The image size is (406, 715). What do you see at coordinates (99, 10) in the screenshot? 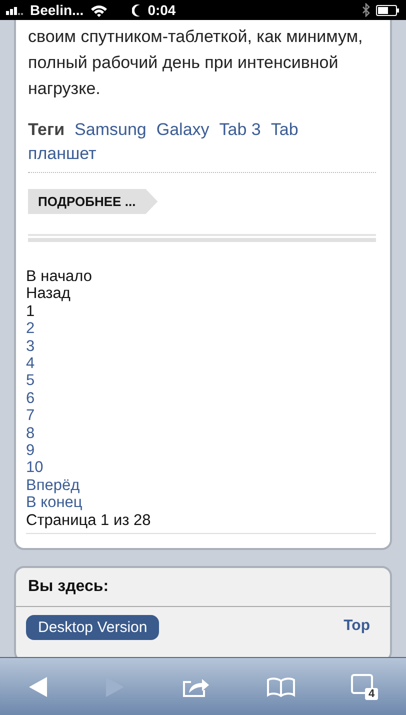
I see `wifi-icon` at bounding box center [99, 10].